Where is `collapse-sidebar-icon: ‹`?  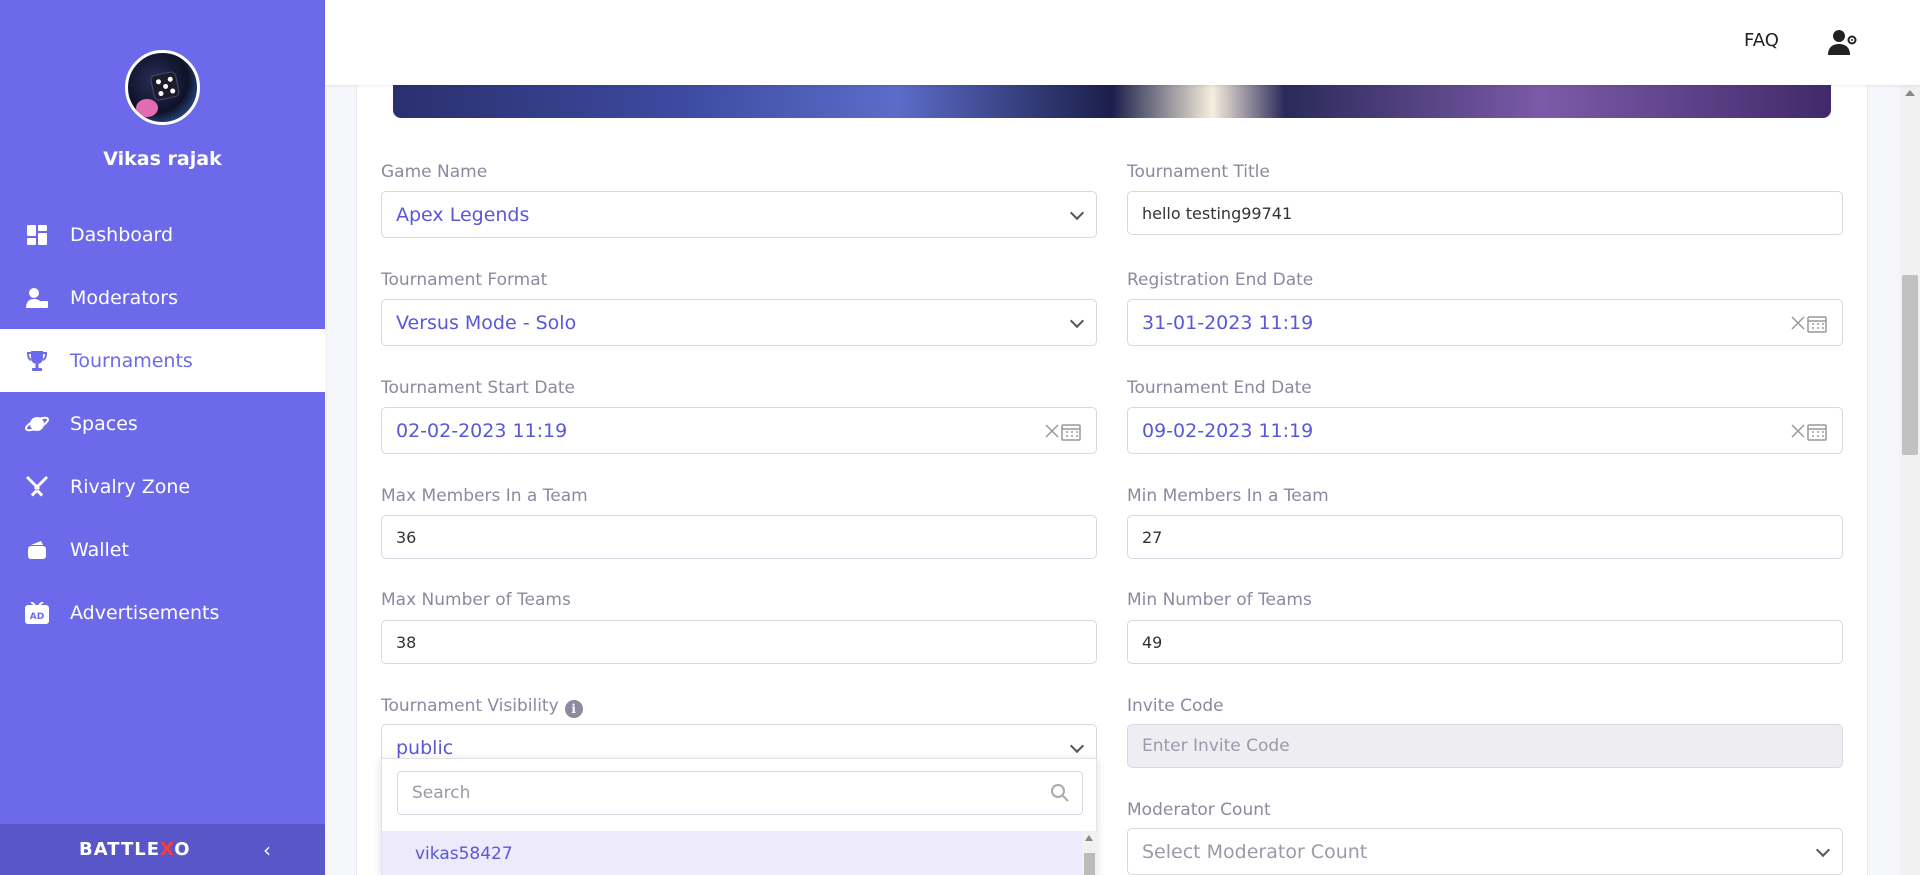 collapse-sidebar-icon: ‹ is located at coordinates (270, 850).